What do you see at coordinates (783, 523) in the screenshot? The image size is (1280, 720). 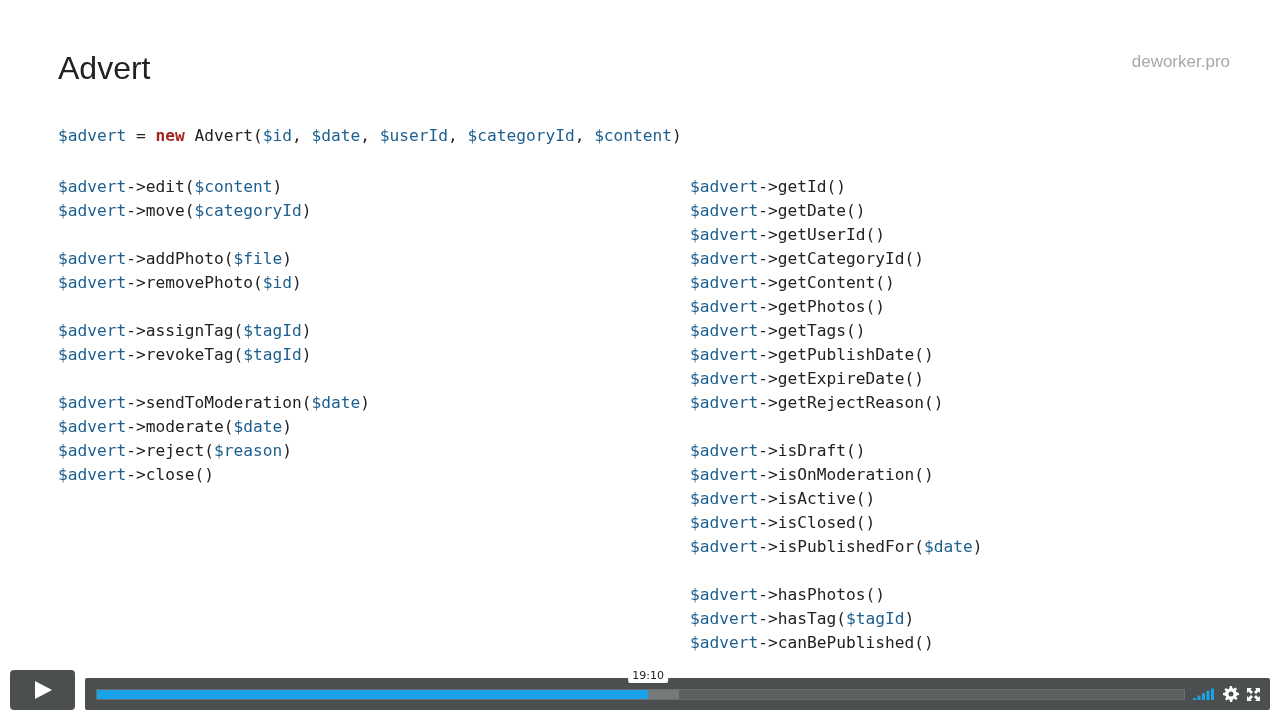 I see `code-line: $advert->isClosed()` at bounding box center [783, 523].